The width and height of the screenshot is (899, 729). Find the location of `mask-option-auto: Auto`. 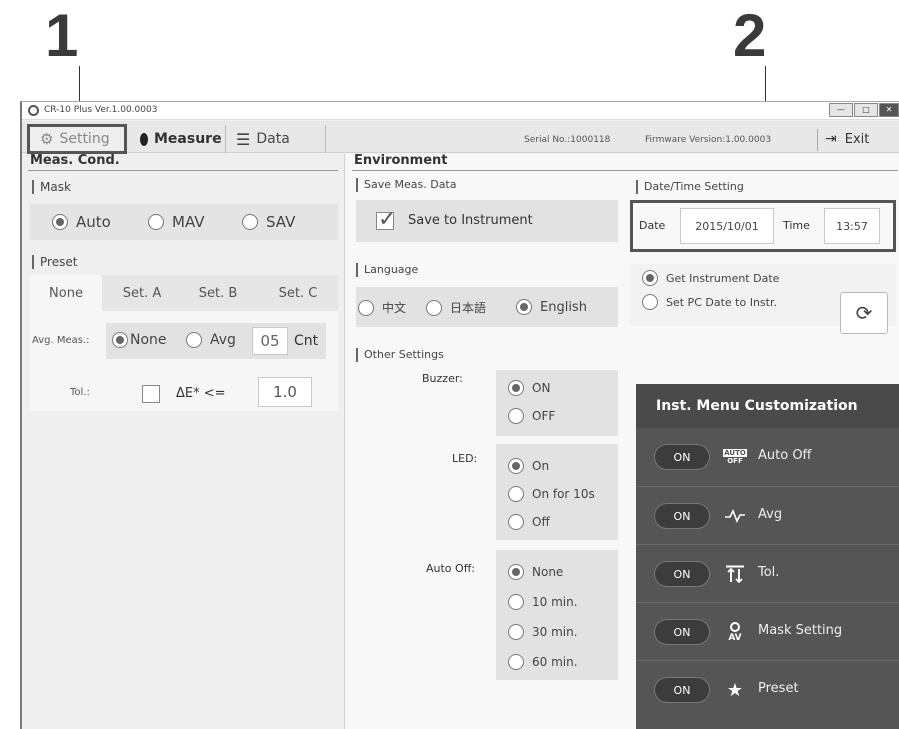

mask-option-auto: Auto is located at coordinates (81, 222).